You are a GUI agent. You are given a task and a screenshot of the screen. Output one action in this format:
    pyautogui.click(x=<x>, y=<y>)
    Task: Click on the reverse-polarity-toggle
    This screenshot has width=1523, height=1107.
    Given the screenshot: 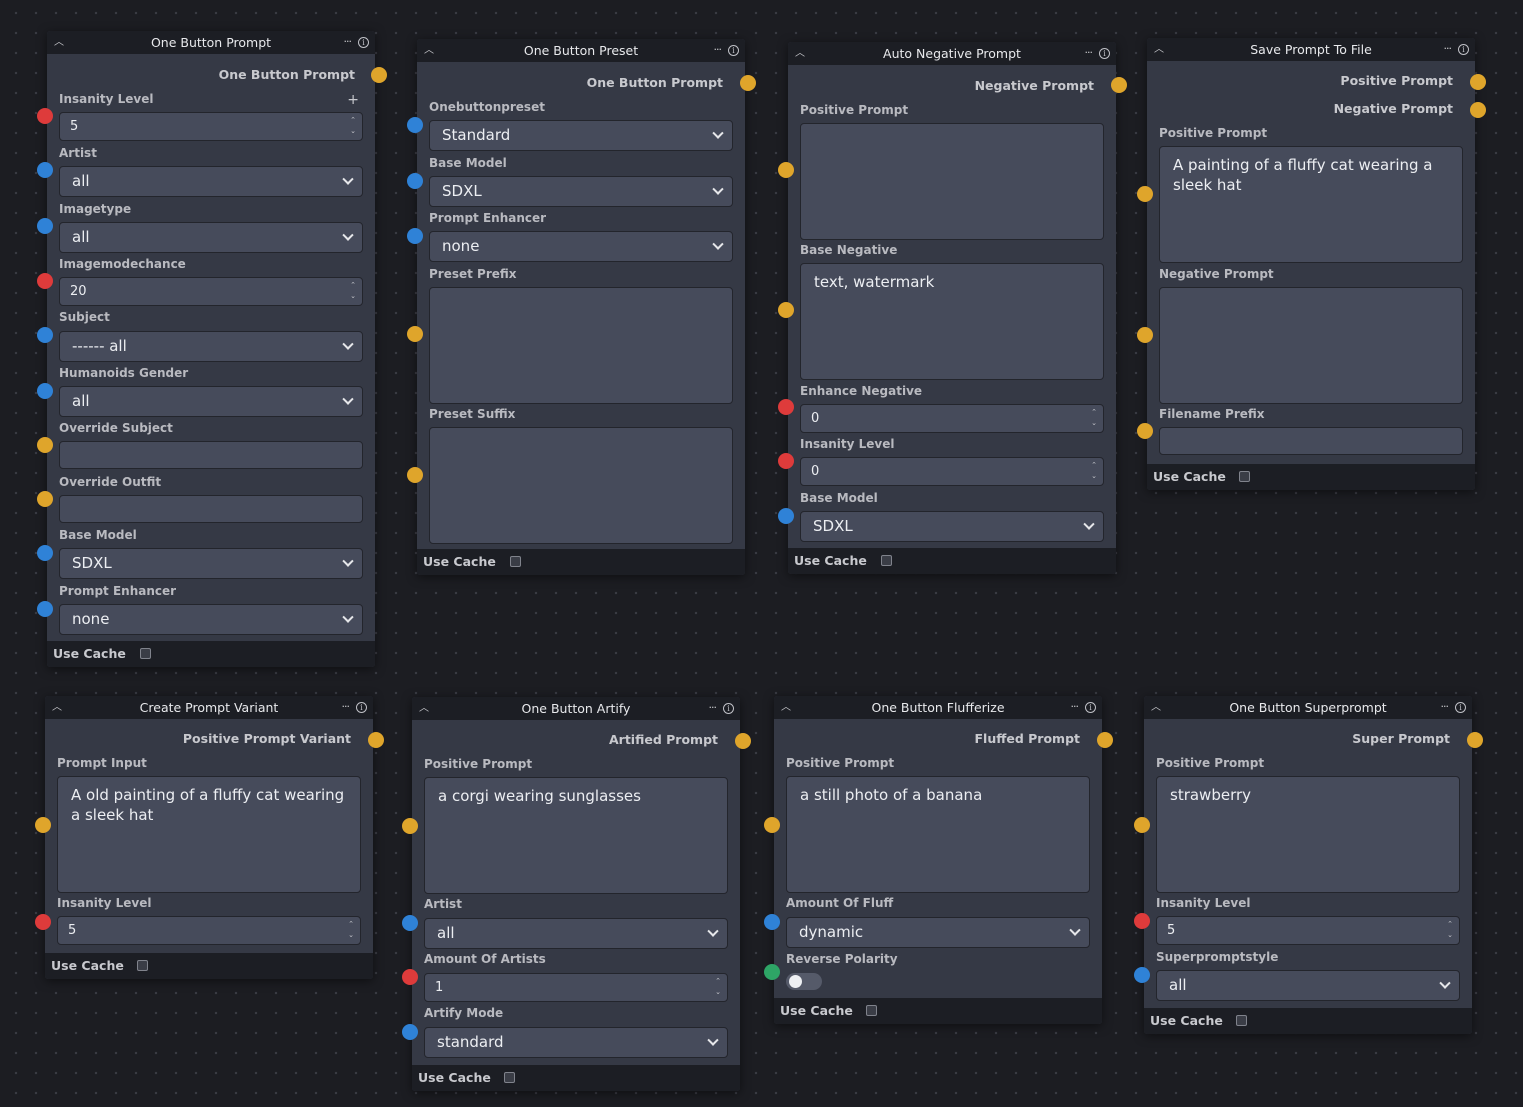 What is the action you would take?
    pyautogui.click(x=804, y=981)
    